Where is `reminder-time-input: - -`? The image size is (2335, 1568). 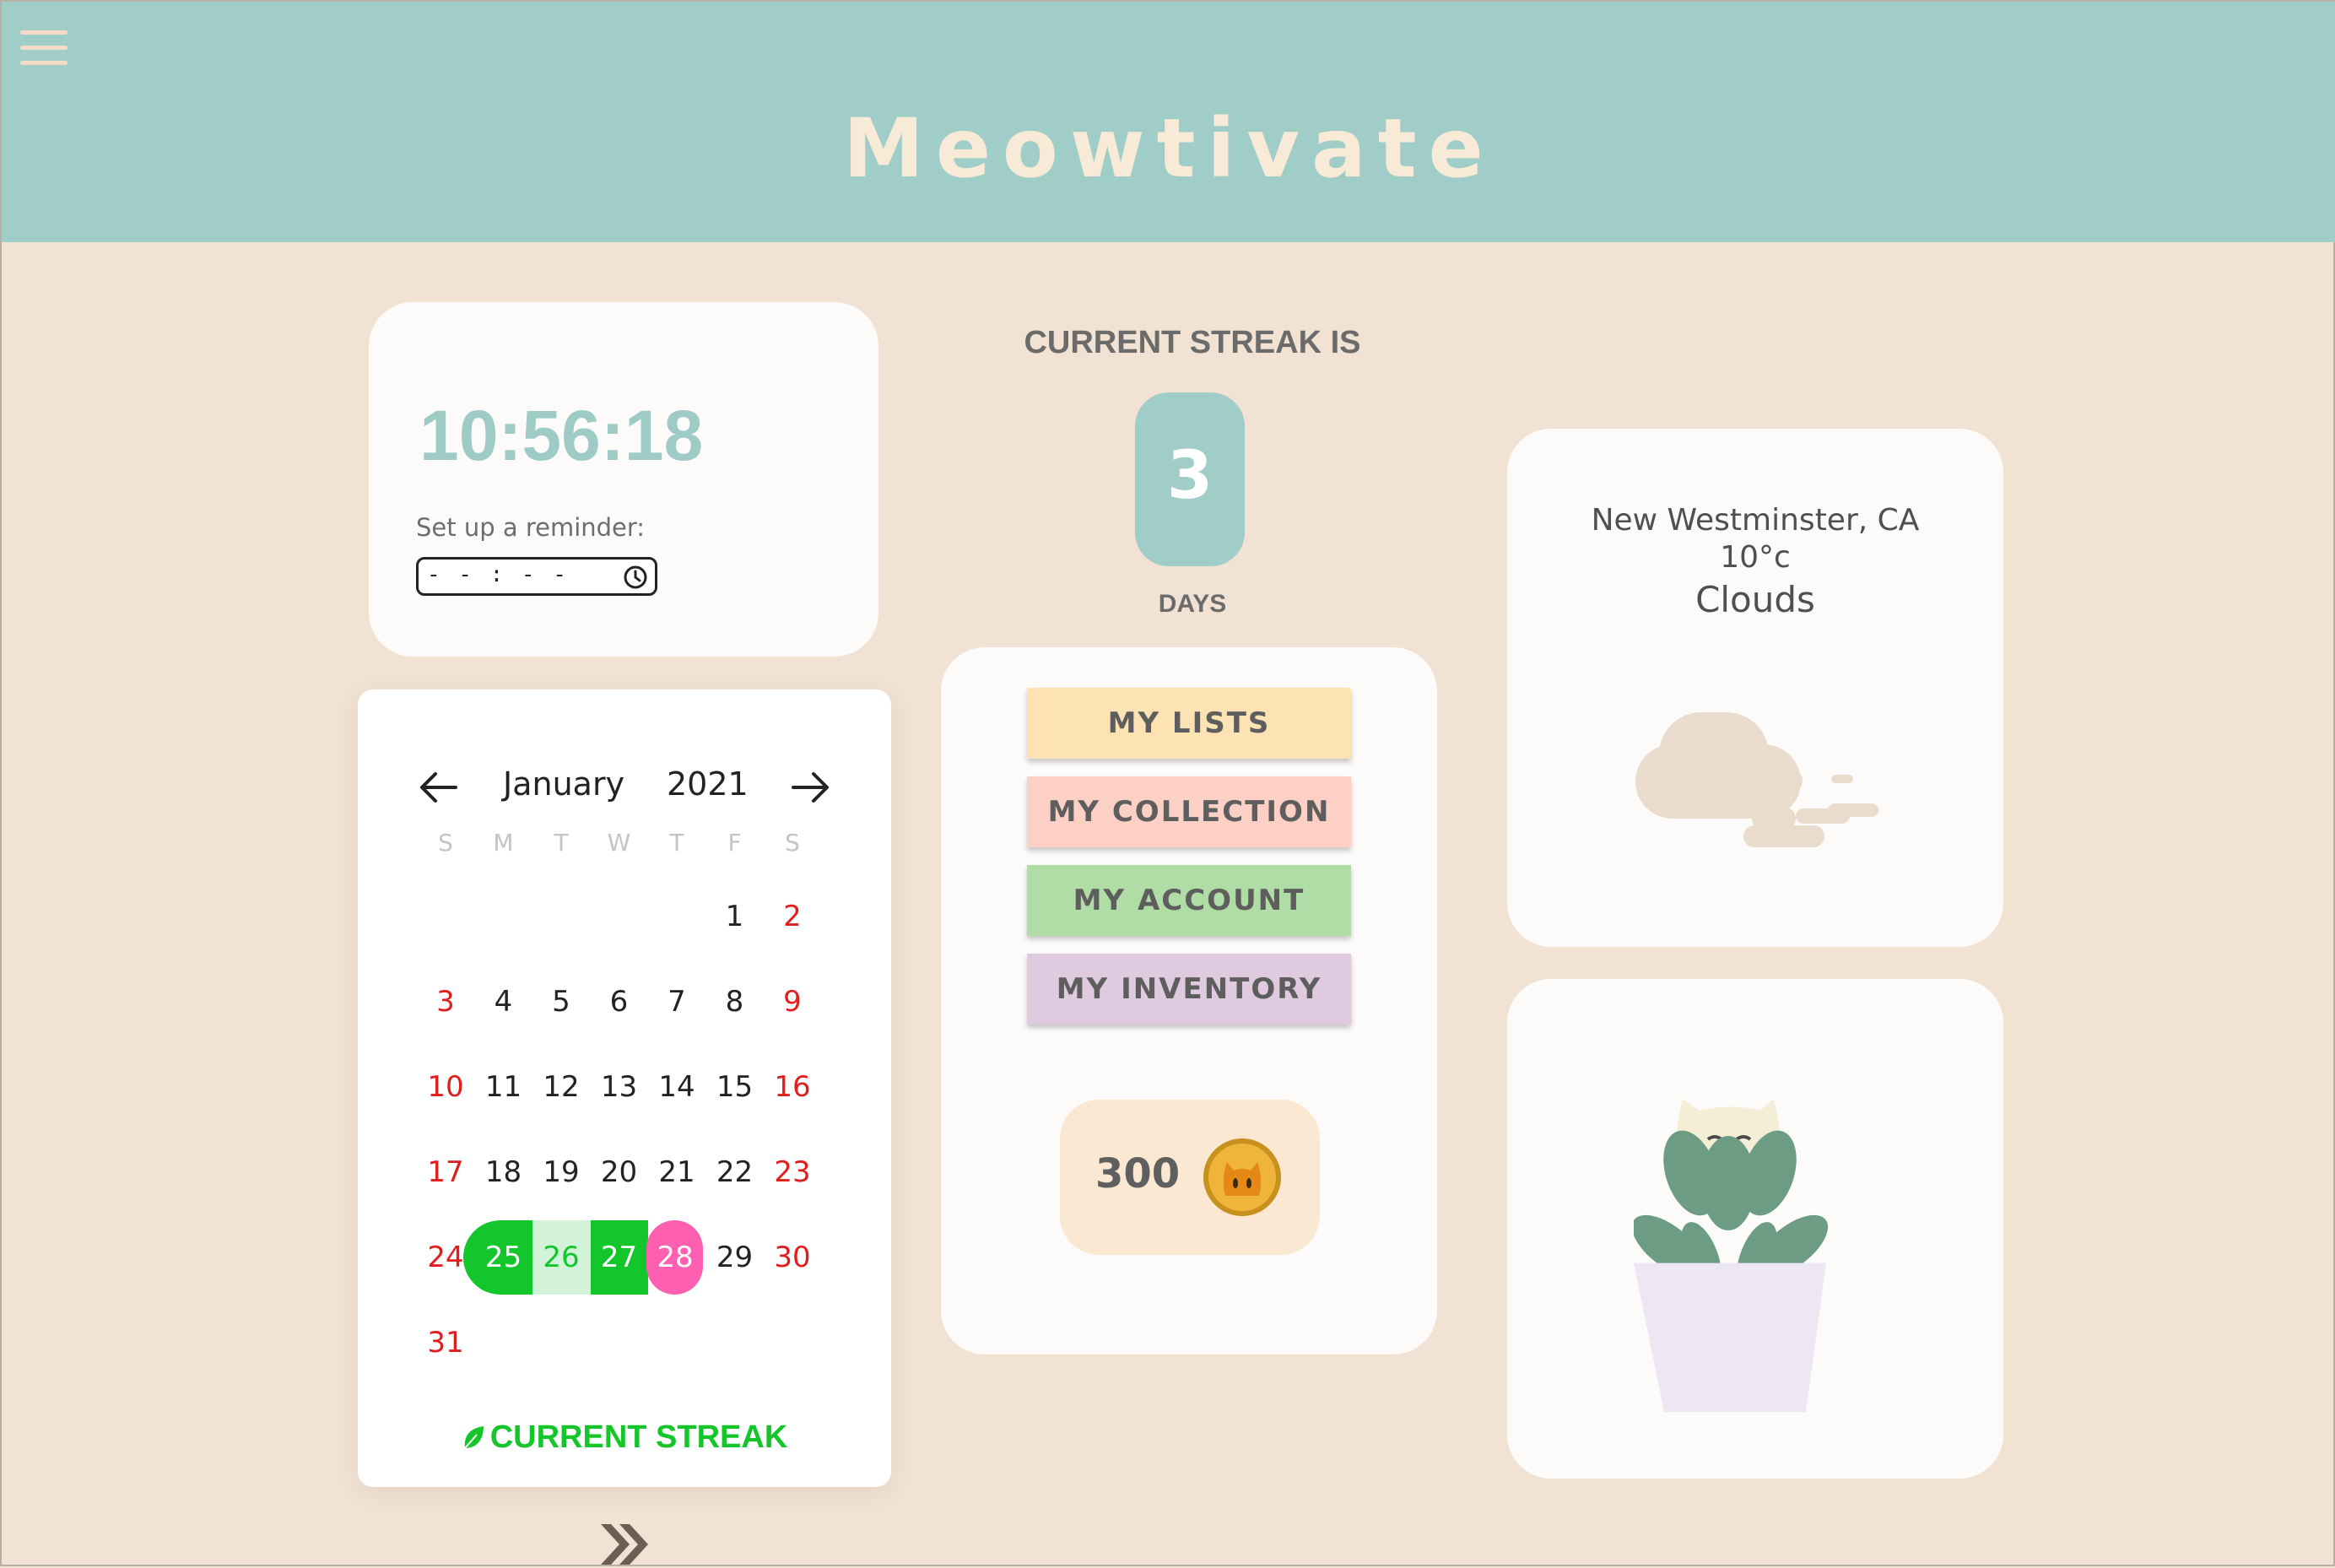 reminder-time-input: - - is located at coordinates (536, 576).